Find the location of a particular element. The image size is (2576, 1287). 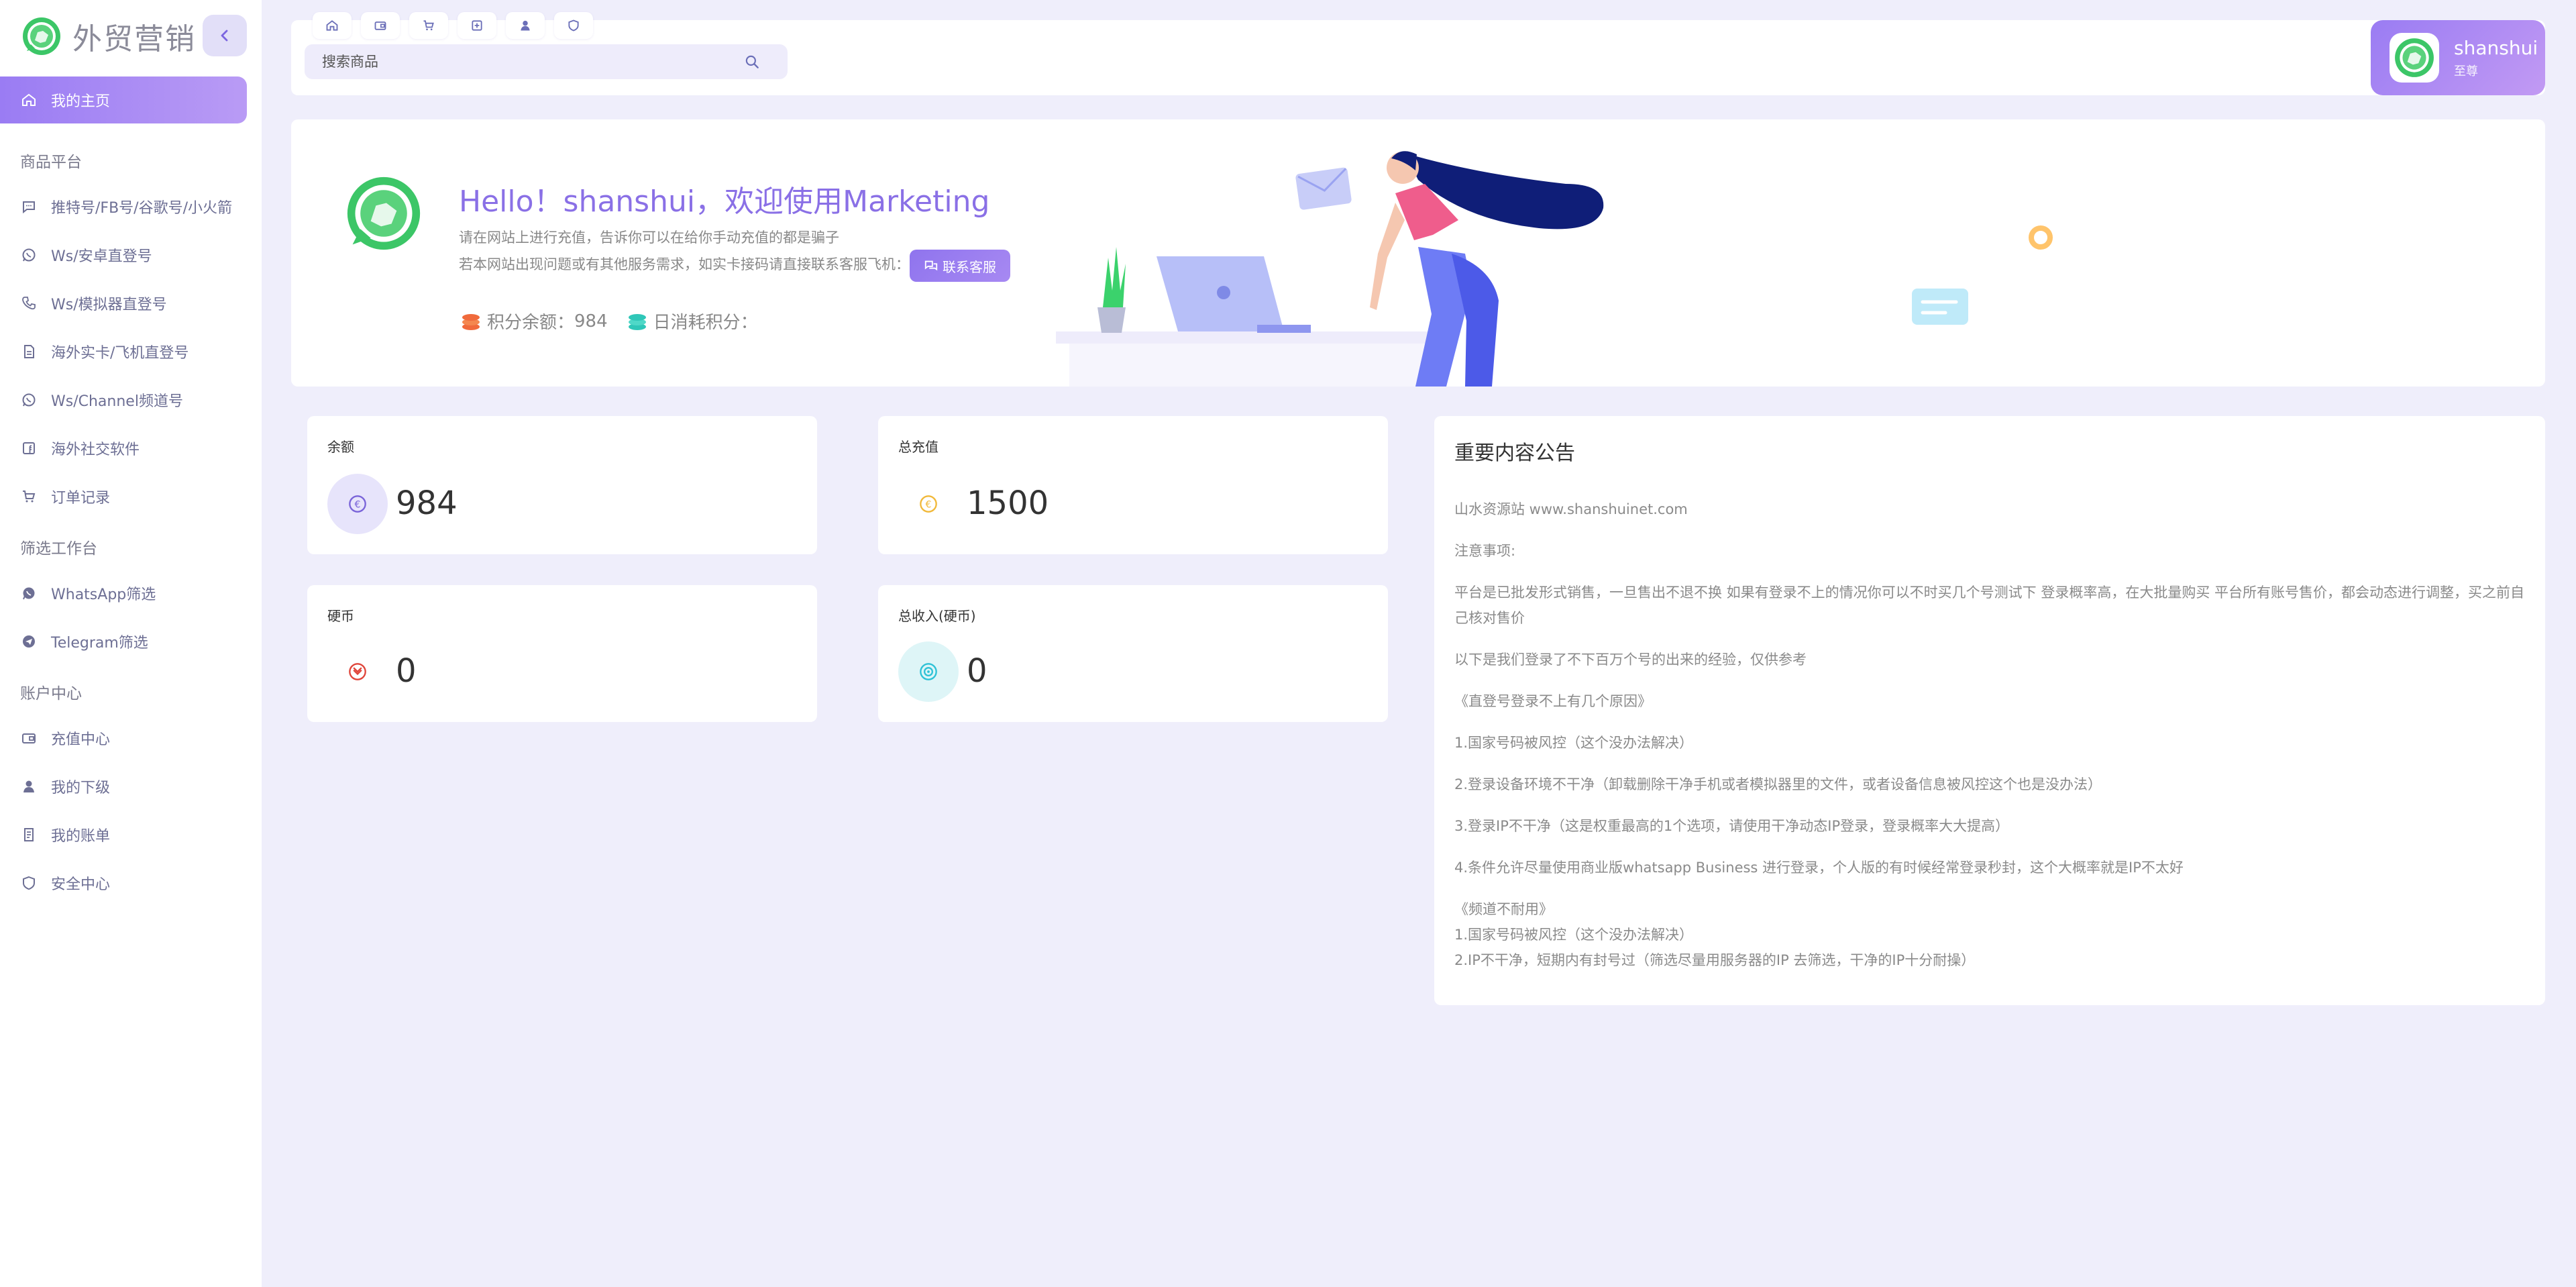

sidebar-item-label: 充值中心 is located at coordinates (81, 739).